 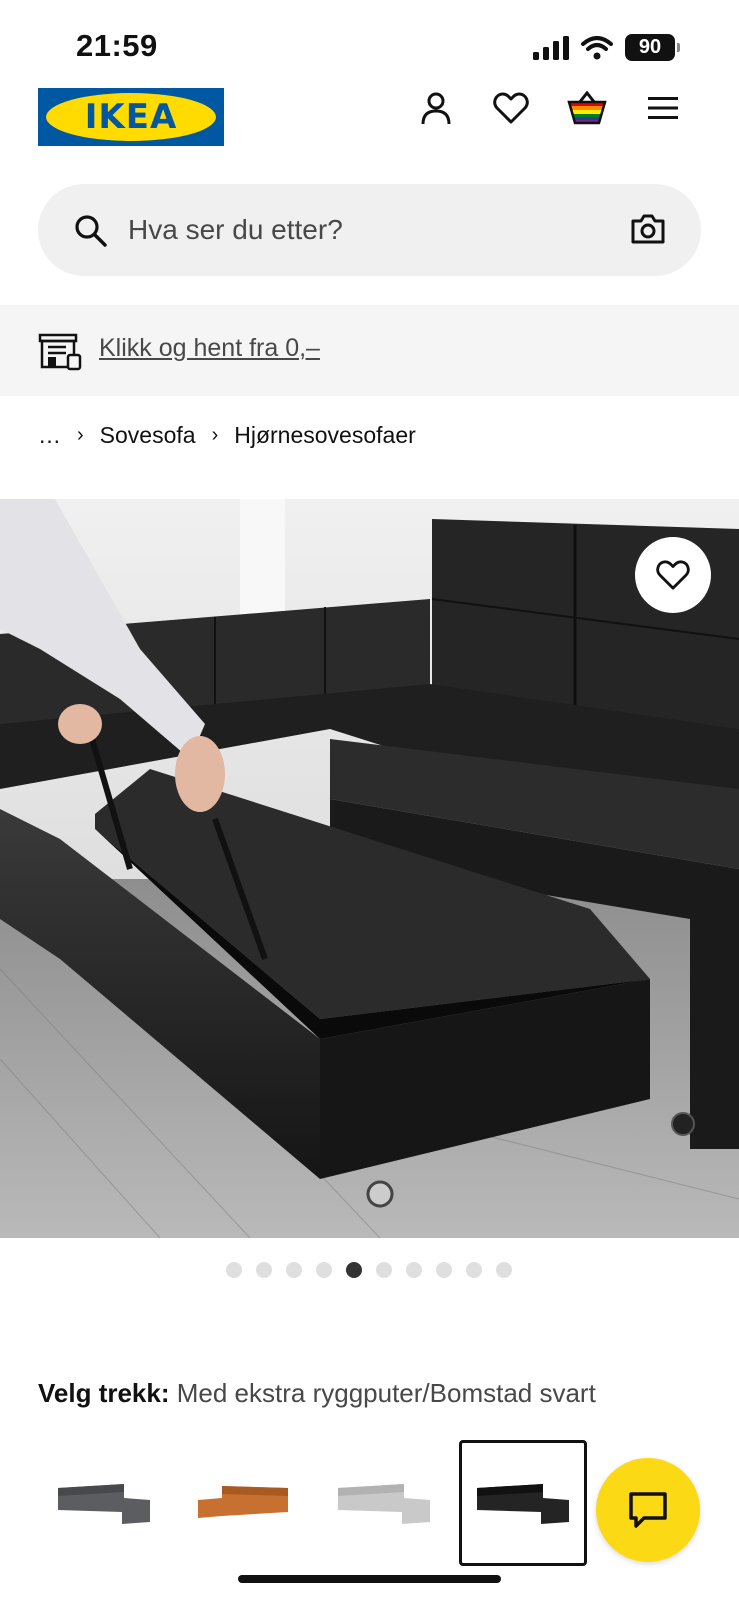 I want to click on ikea-logo: IKEA ®, so click(x=131, y=117).